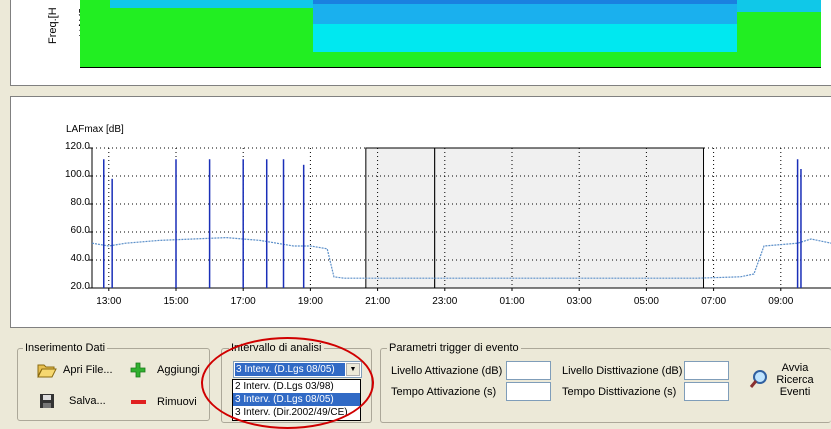 The width and height of the screenshot is (831, 429). I want to click on folder-open-icon, so click(47, 371).